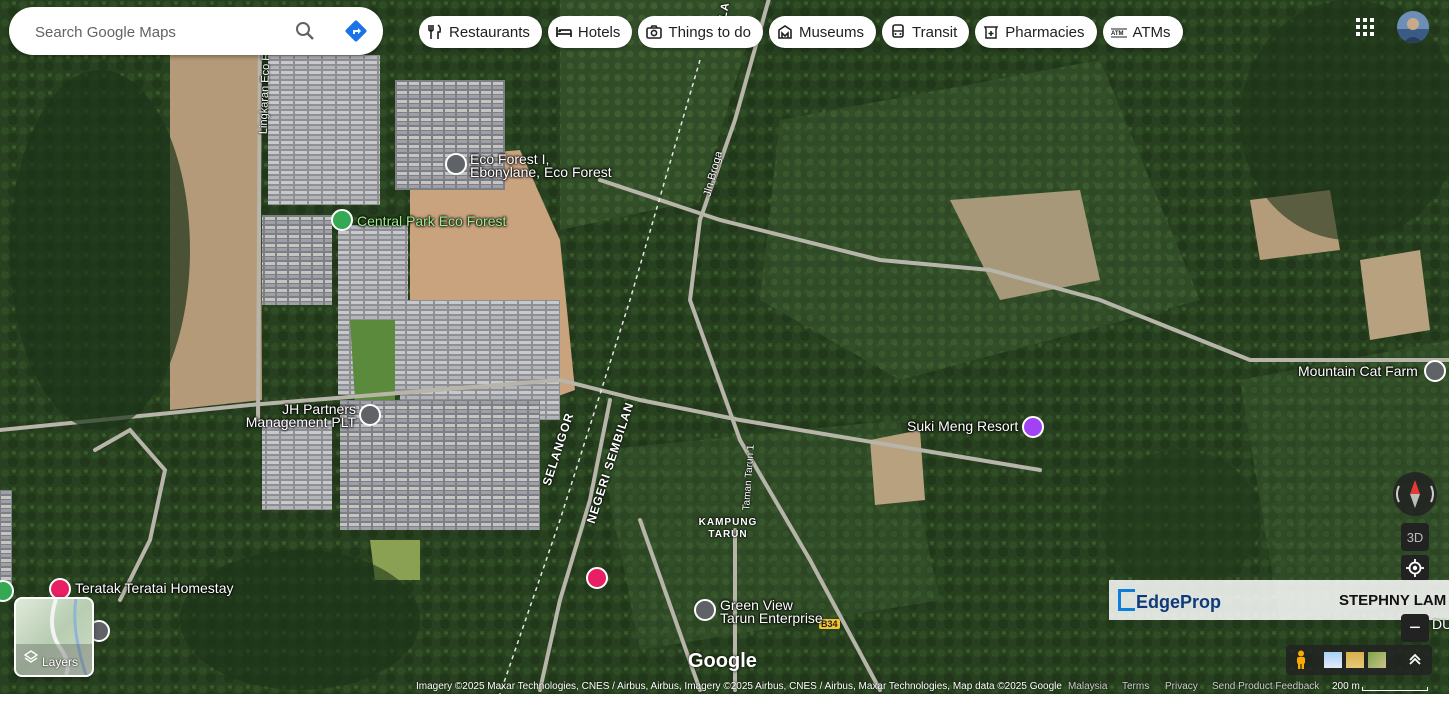 The image size is (1449, 720). I want to click on place-pin-mountain-cat, so click(1435, 371).